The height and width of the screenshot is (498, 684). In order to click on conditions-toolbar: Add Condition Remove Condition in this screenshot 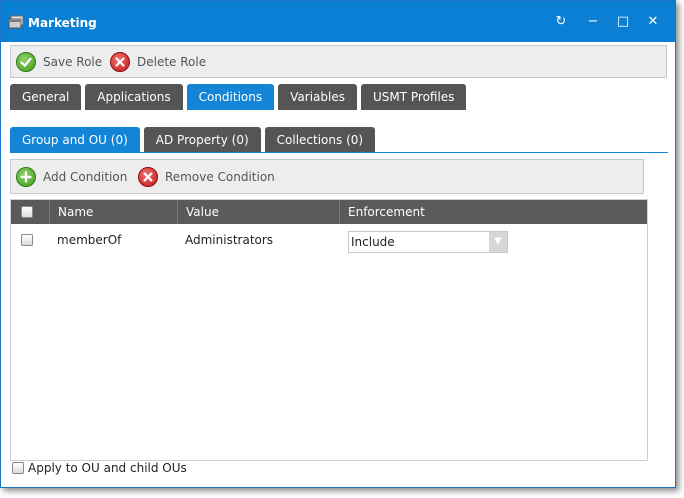, I will do `click(327, 176)`.